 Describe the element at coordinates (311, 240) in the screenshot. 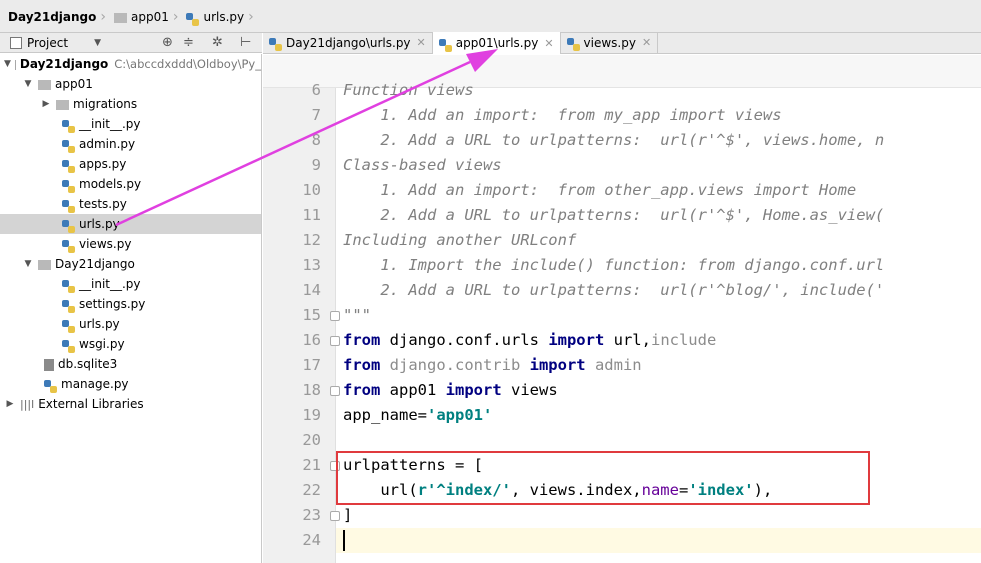

I see `line-number: 12` at that location.